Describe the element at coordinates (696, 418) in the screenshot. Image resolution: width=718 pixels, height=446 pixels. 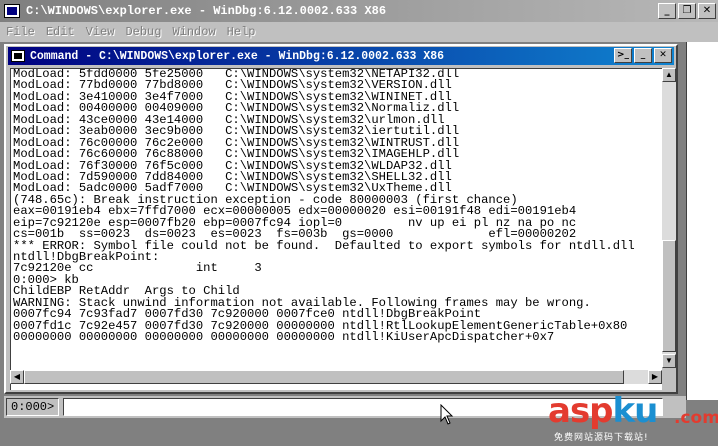
I see `watermark-domain-suffix: .com` at that location.